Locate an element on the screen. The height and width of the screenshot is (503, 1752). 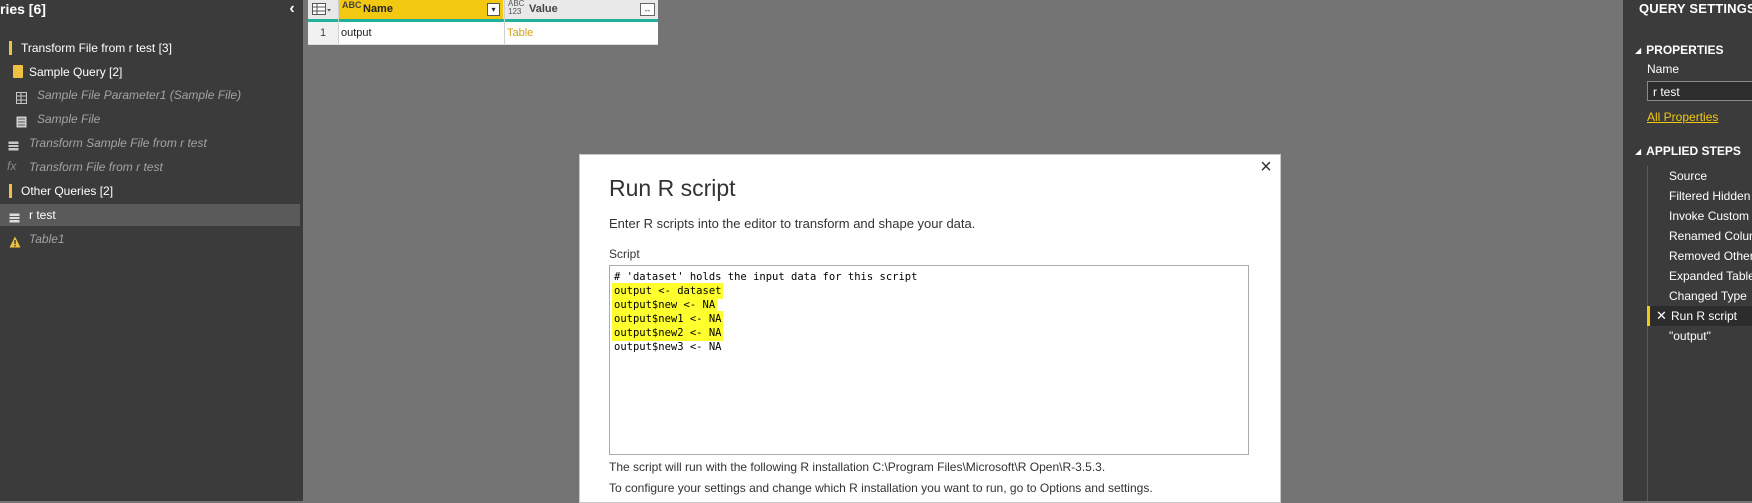
column-header-name: ABC Name ▾ is located at coordinates (420, 9).